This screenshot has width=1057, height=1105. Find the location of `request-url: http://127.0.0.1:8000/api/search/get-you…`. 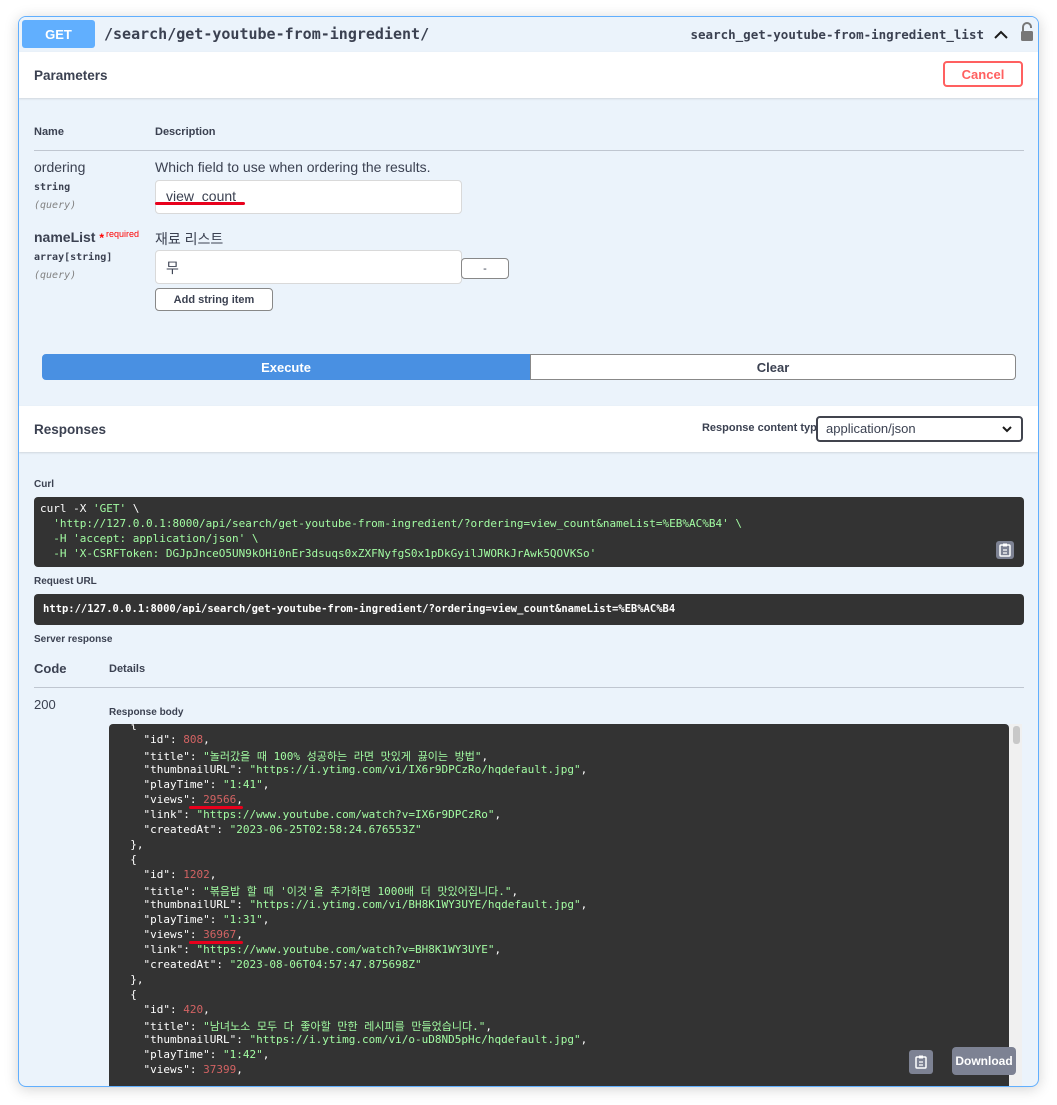

request-url: http://127.0.0.1:8000/api/search/get-you… is located at coordinates (359, 609).